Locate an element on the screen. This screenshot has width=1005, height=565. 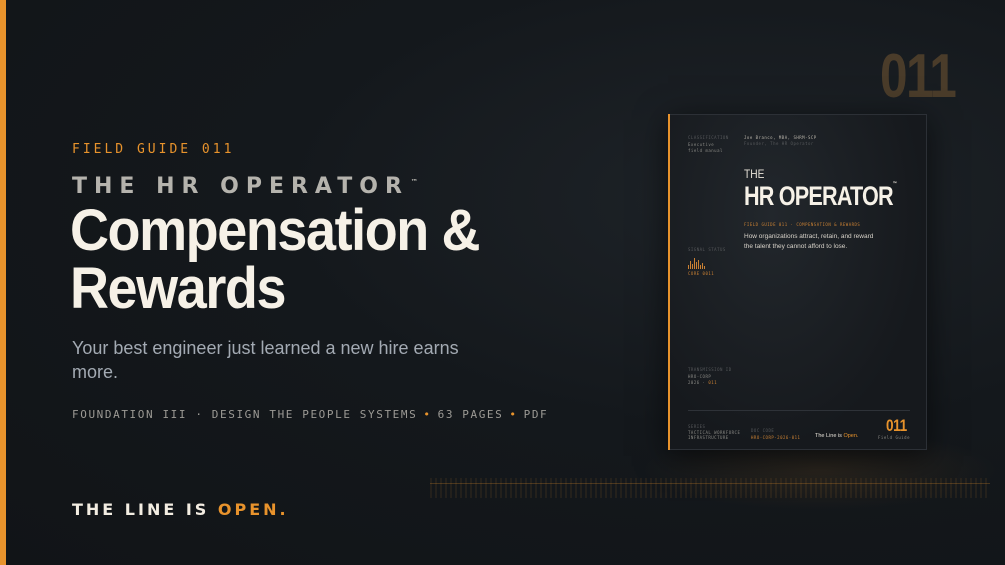
cover-transmission-2-prefix: 2026 · is located at coordinates (697, 382).